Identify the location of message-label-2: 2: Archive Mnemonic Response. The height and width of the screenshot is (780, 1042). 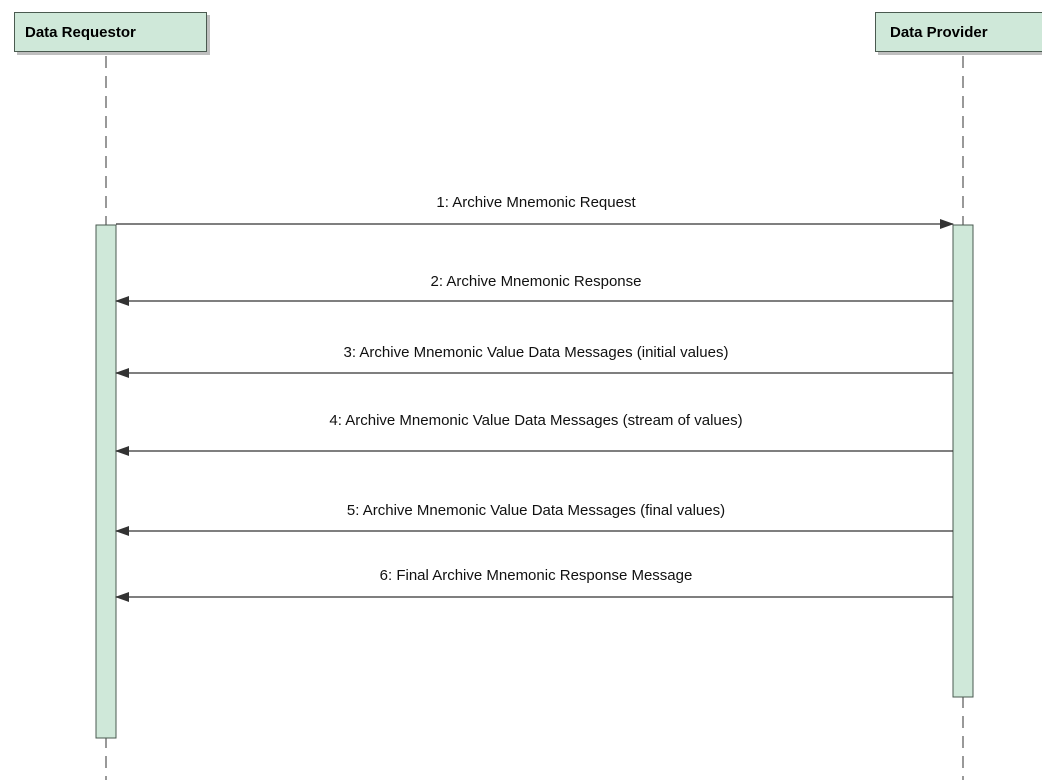
(536, 281).